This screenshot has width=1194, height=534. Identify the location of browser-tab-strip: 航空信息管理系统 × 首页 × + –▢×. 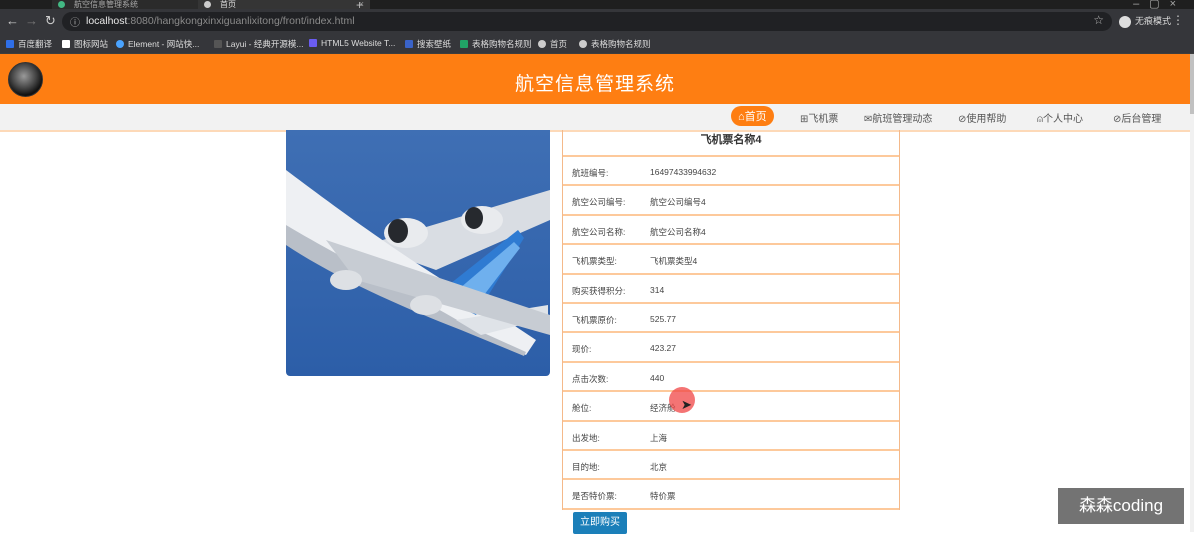
(597, 6).